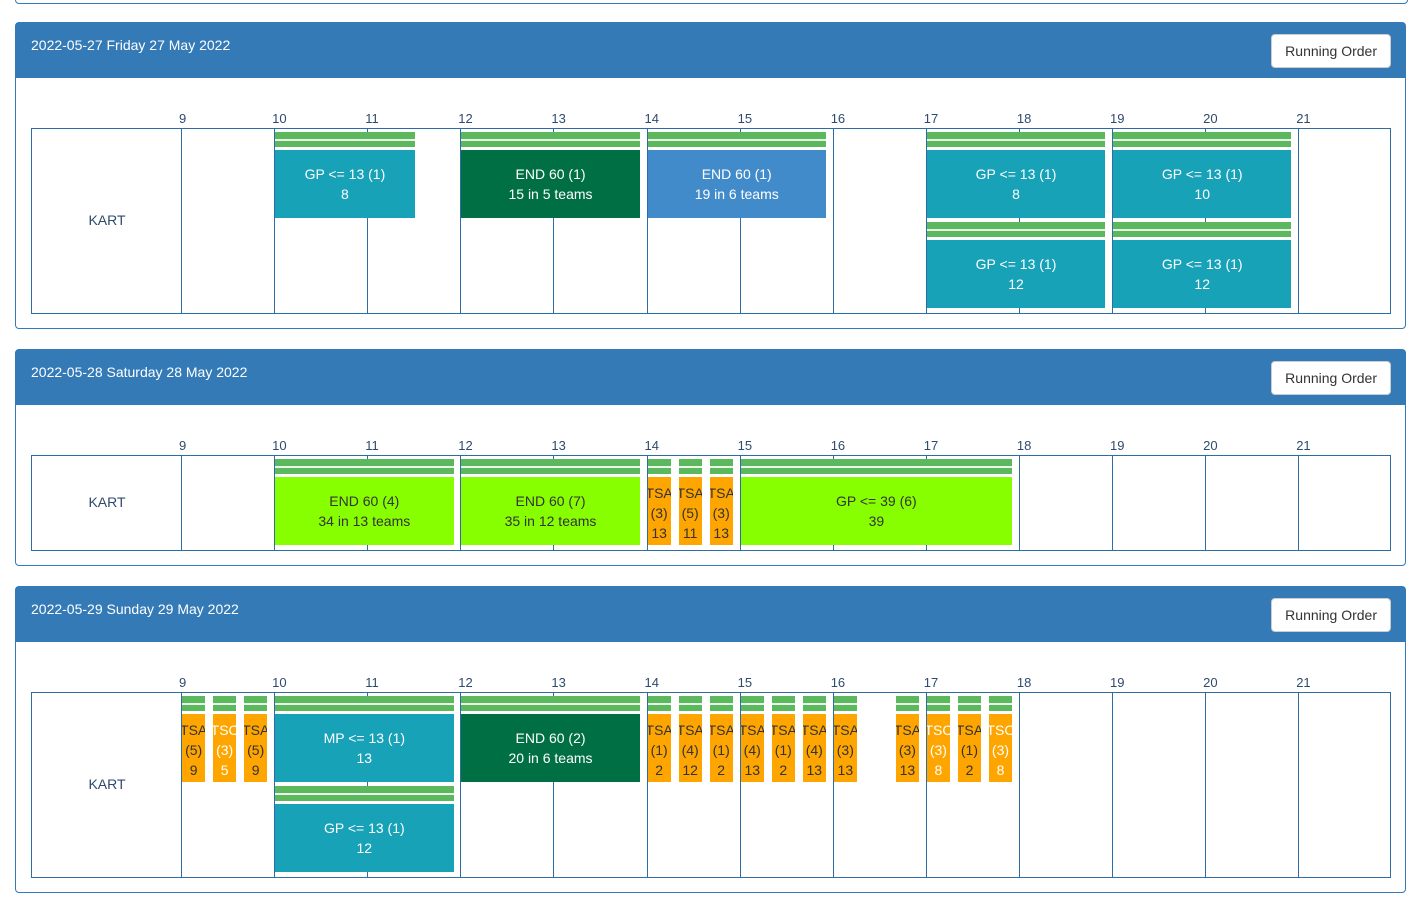 Image resolution: width=1424 pixels, height=909 pixels. What do you see at coordinates (690, 739) in the screenshot?
I see `session-block-short: TSA (4) 12` at bounding box center [690, 739].